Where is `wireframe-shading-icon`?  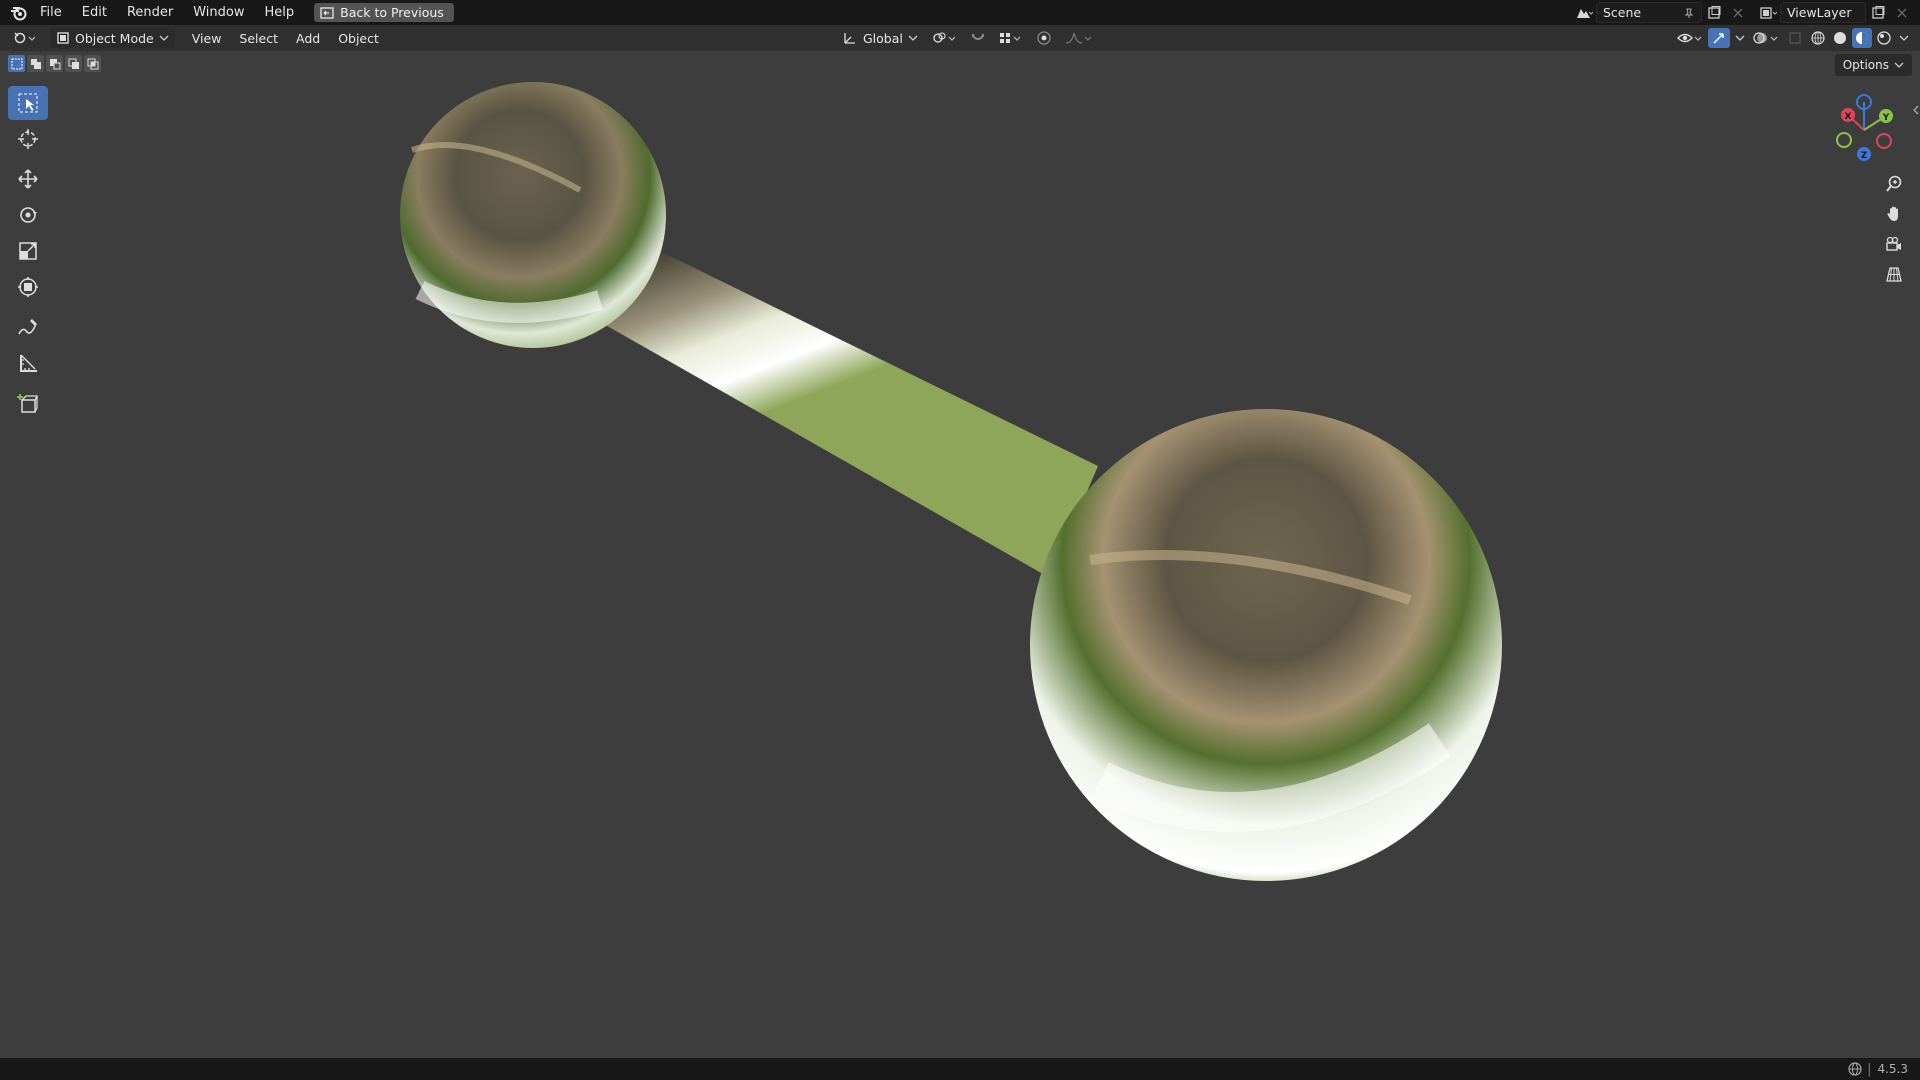
wireframe-shading-icon is located at coordinates (1818, 38).